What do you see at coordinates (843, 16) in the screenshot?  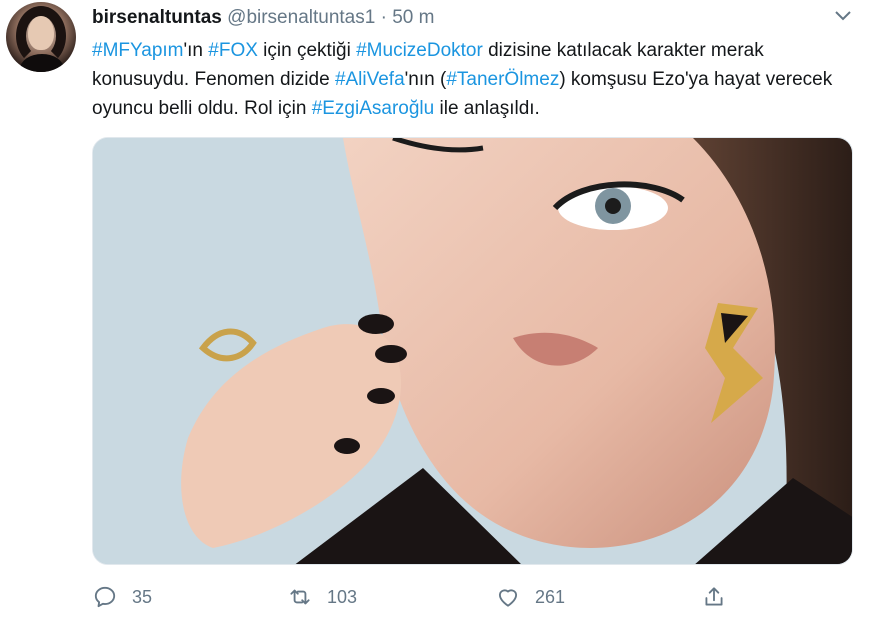 I see `chevron-down-icon` at bounding box center [843, 16].